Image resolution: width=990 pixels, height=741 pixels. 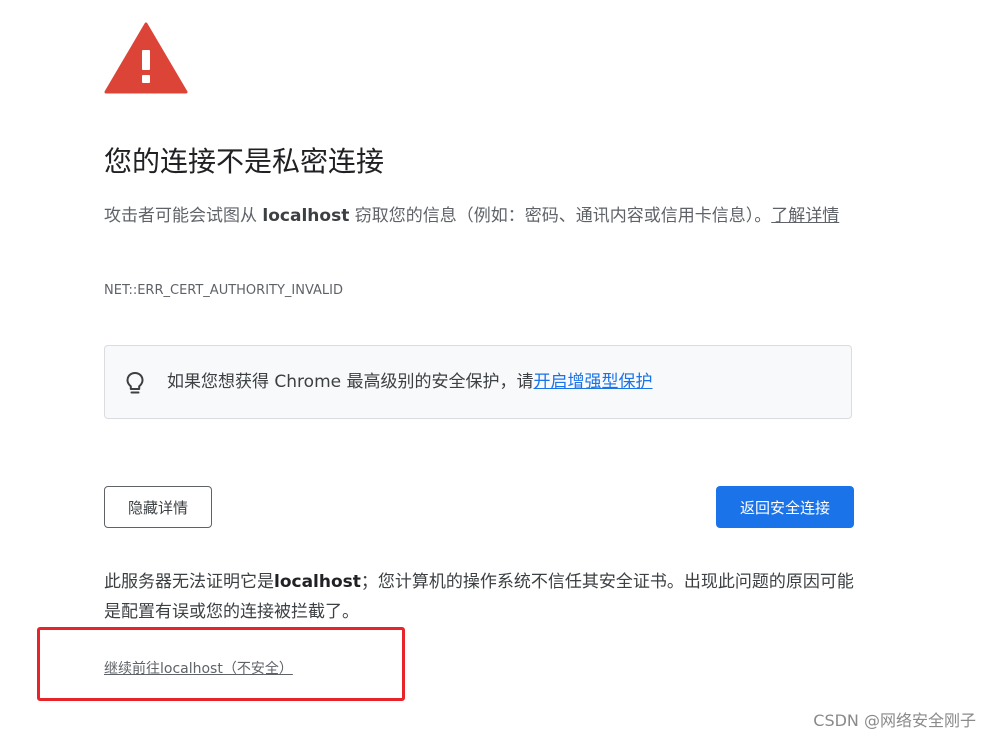 I want to click on highlight-annotation-box, so click(x=221, y=664).